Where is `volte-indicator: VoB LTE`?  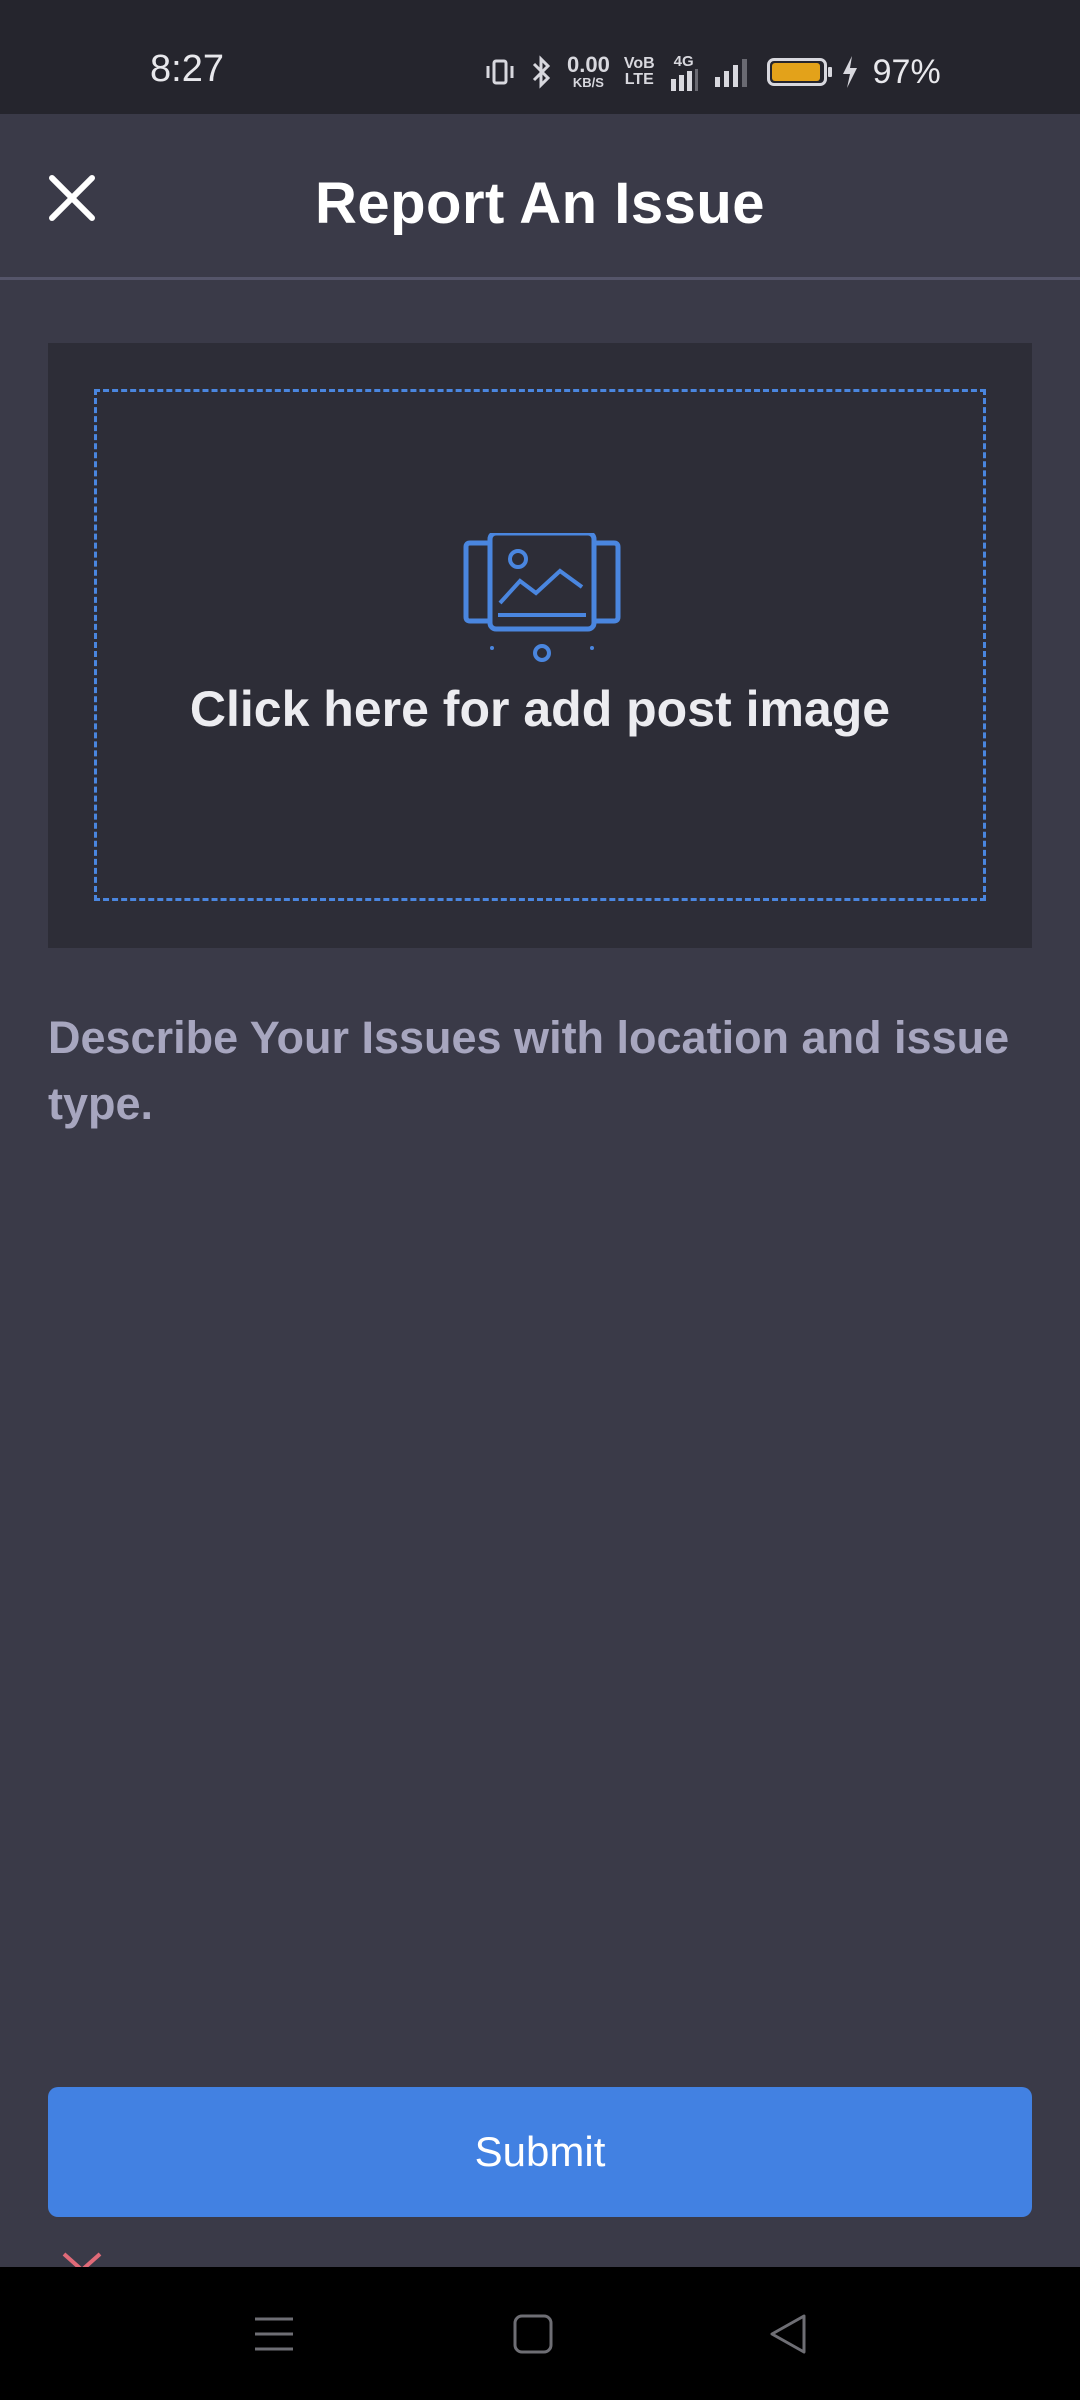
volte-indicator: VoB LTE is located at coordinates (639, 71).